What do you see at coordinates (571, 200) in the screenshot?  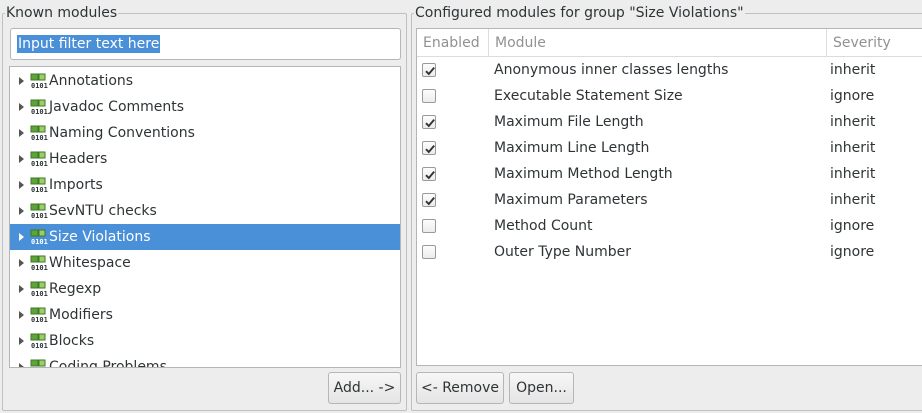 I see `module-name: Maximum Parameters` at bounding box center [571, 200].